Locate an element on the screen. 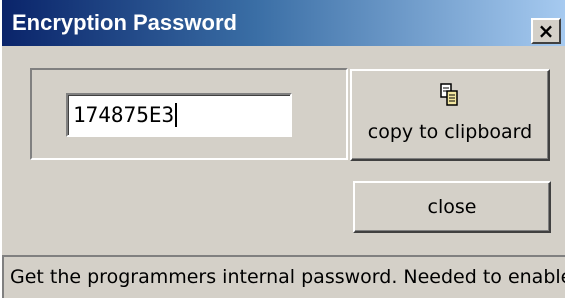 Image resolution: width=565 pixels, height=298 pixels. copy-button-label: copy to clipboard is located at coordinates (450, 132).